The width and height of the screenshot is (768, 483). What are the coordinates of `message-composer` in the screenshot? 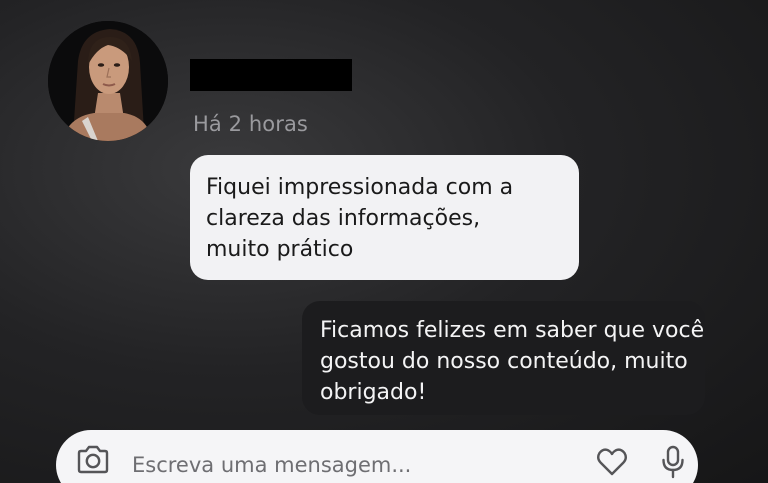 It's located at (377, 456).